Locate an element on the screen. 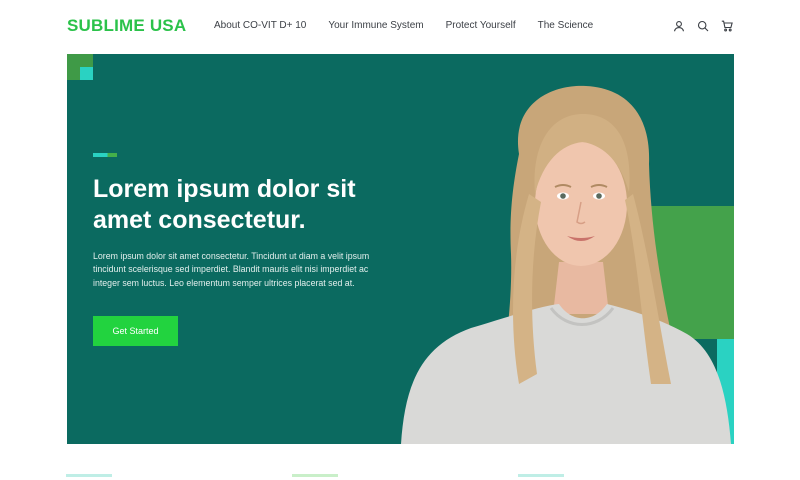 This screenshot has width=800, height=480. search-icon is located at coordinates (703, 26).